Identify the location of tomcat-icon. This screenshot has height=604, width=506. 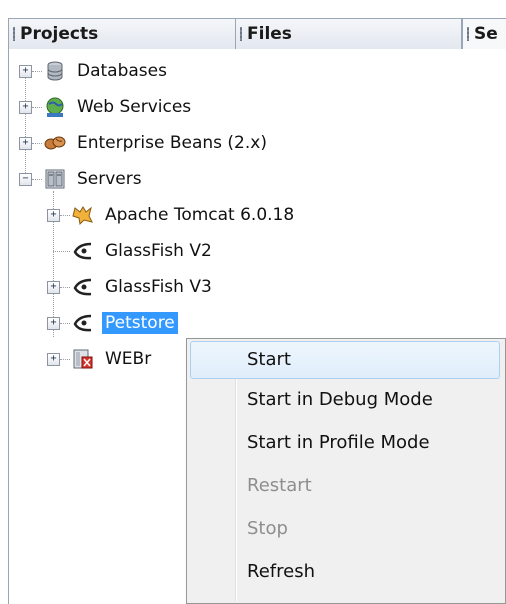
(82, 216).